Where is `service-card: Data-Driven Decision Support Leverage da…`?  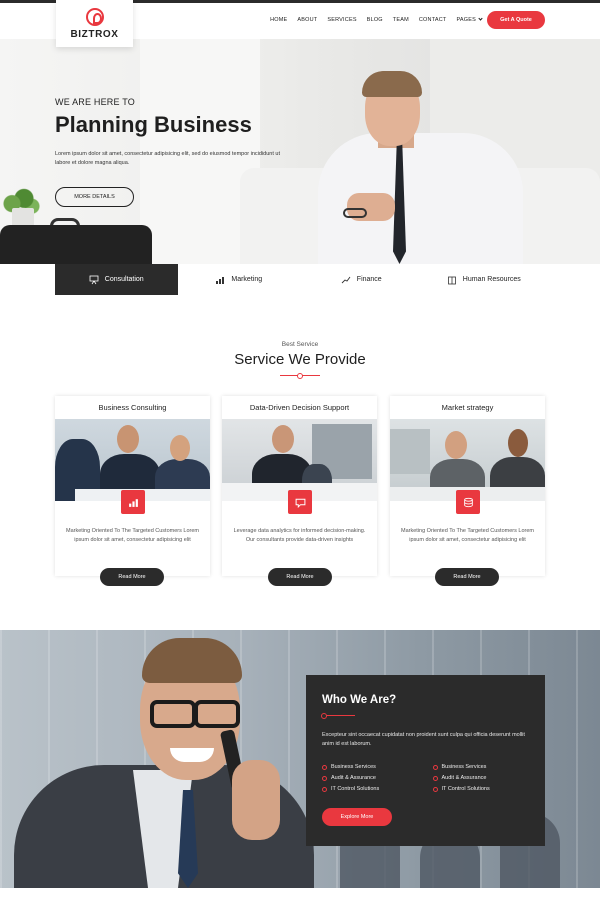 service-card: Data-Driven Decision Support Leverage da… is located at coordinates (299, 486).